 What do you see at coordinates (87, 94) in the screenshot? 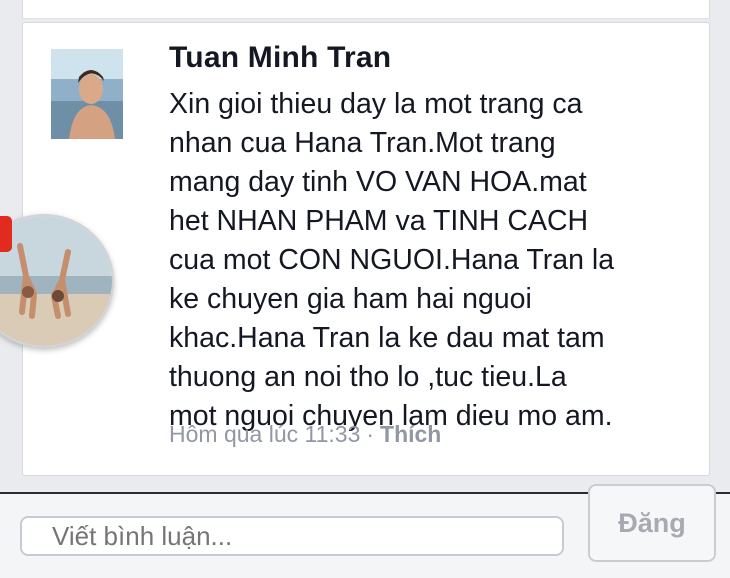
I see `author-avatar` at bounding box center [87, 94].